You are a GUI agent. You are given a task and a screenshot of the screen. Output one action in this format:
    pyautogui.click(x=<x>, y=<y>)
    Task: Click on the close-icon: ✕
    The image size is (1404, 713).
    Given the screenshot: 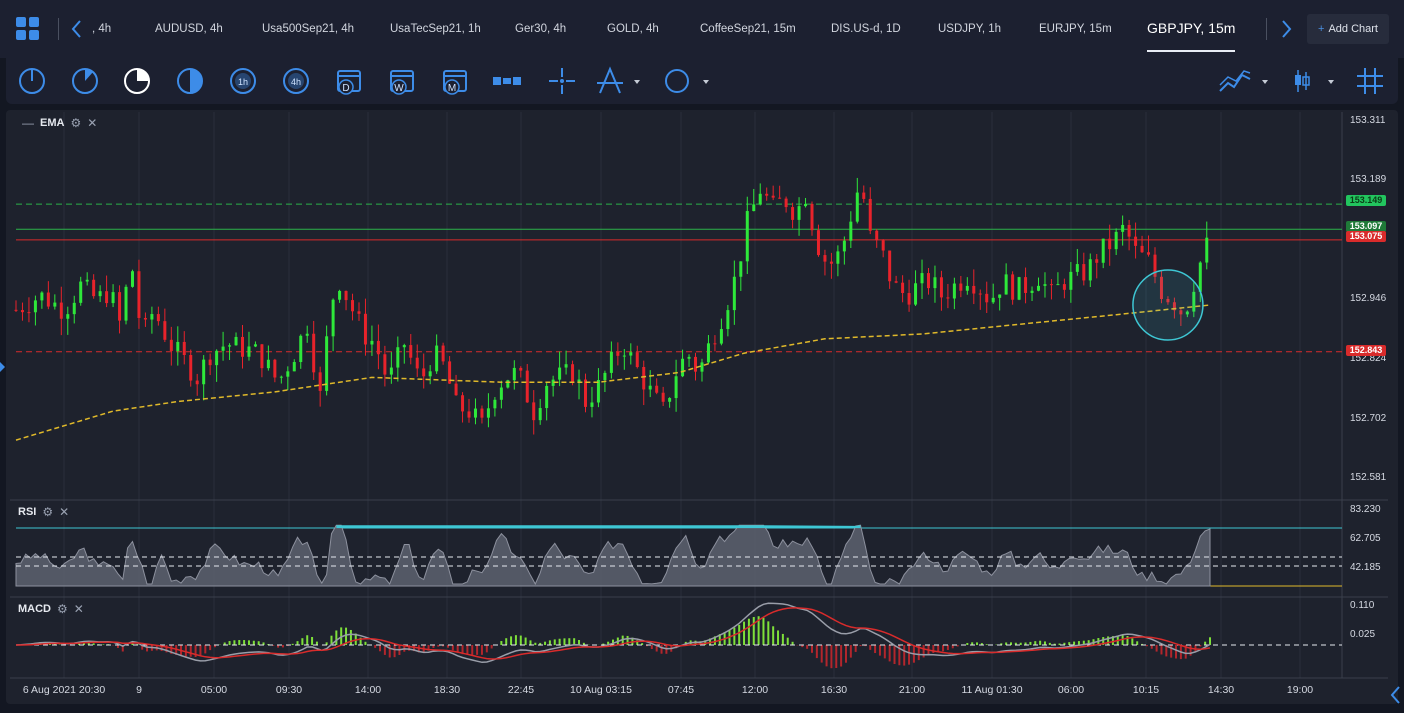 What is the action you would take?
    pyautogui.click(x=79, y=609)
    